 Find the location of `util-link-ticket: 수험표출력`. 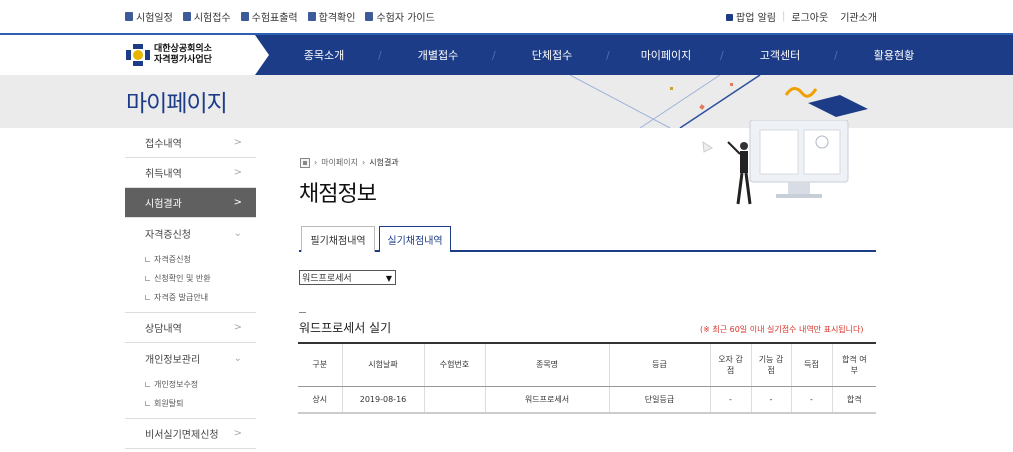

util-link-ticket: 수험표출력 is located at coordinates (269, 16).